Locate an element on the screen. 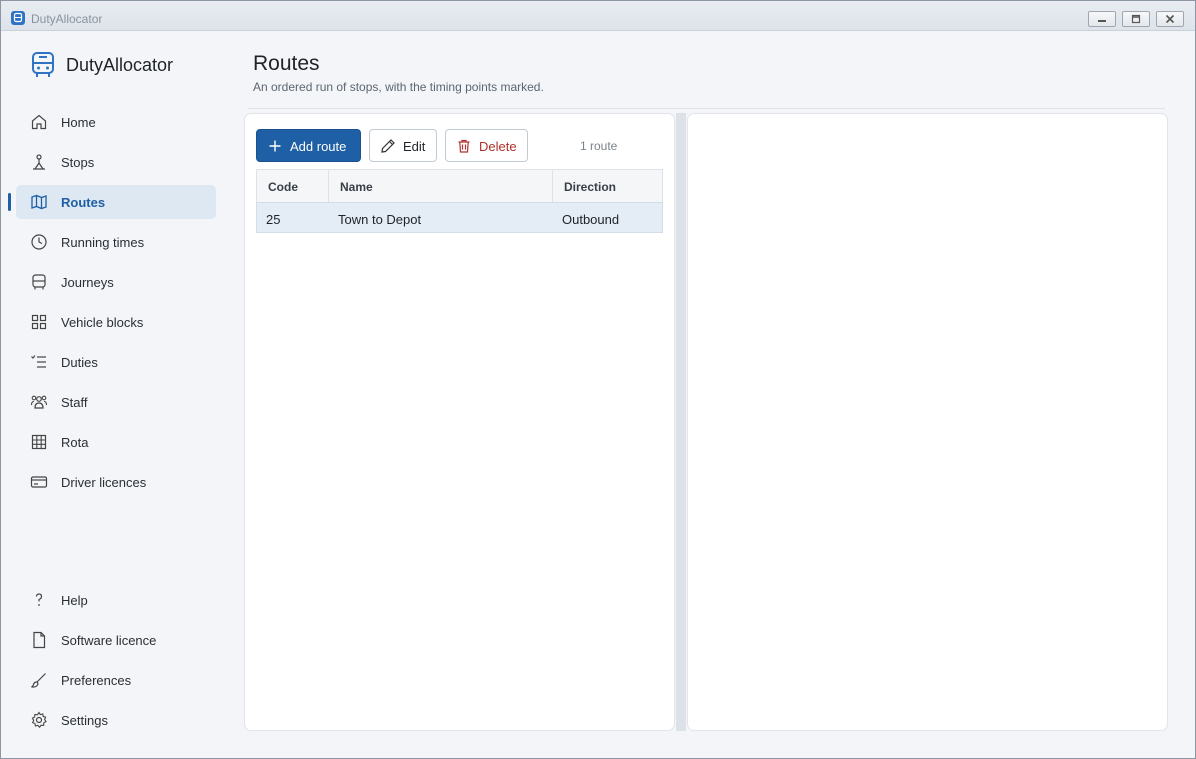 This screenshot has height=759, width=1196. nav-label-running-times: Running times is located at coordinates (103, 242).